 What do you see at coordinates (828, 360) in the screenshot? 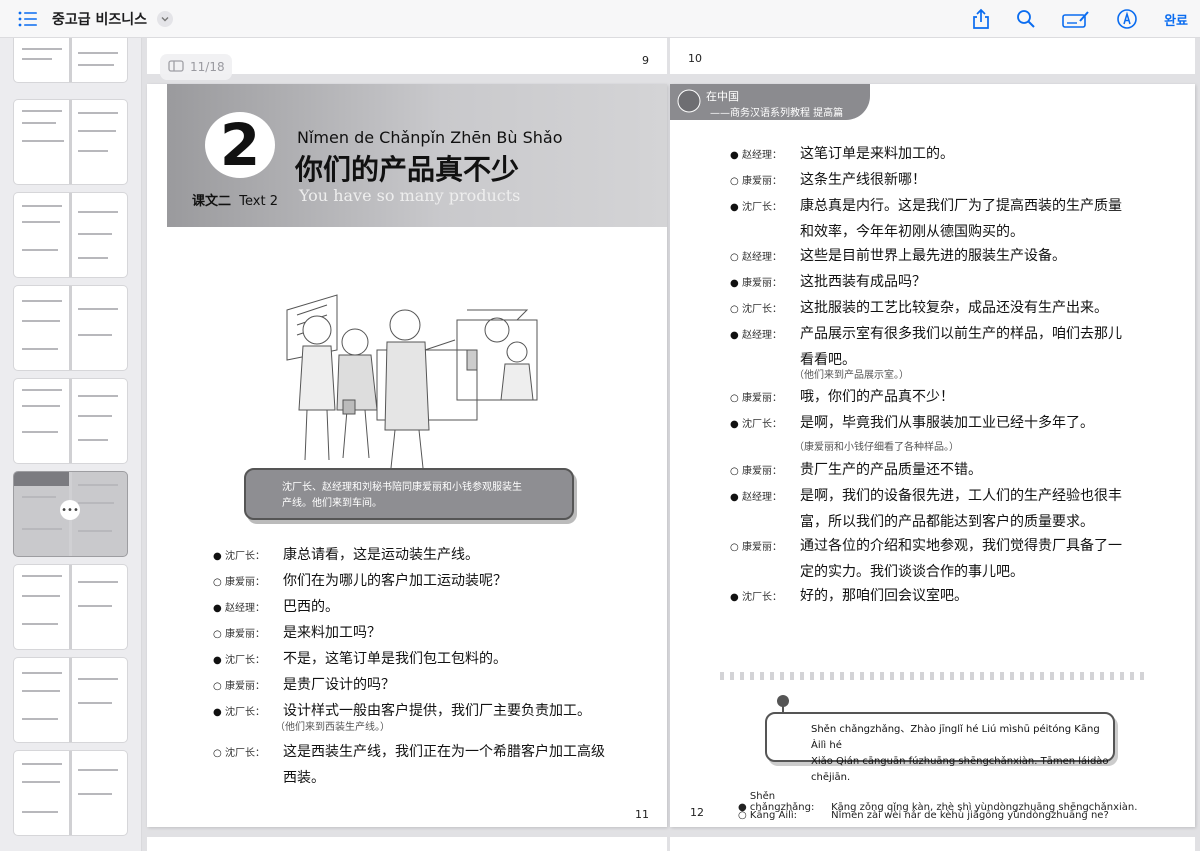
I see `dialogue-line: 看看吧。` at bounding box center [828, 360].